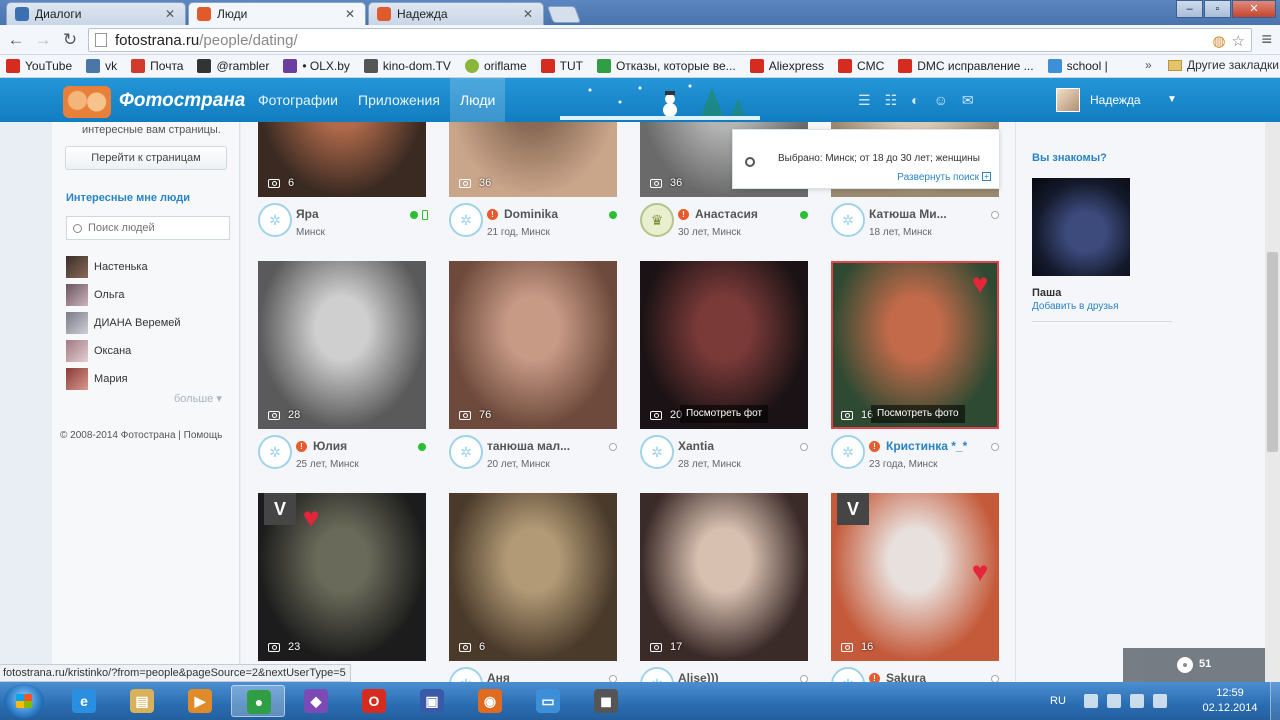 The width and height of the screenshot is (1280, 720). I want to click on start-button, so click(24, 701).